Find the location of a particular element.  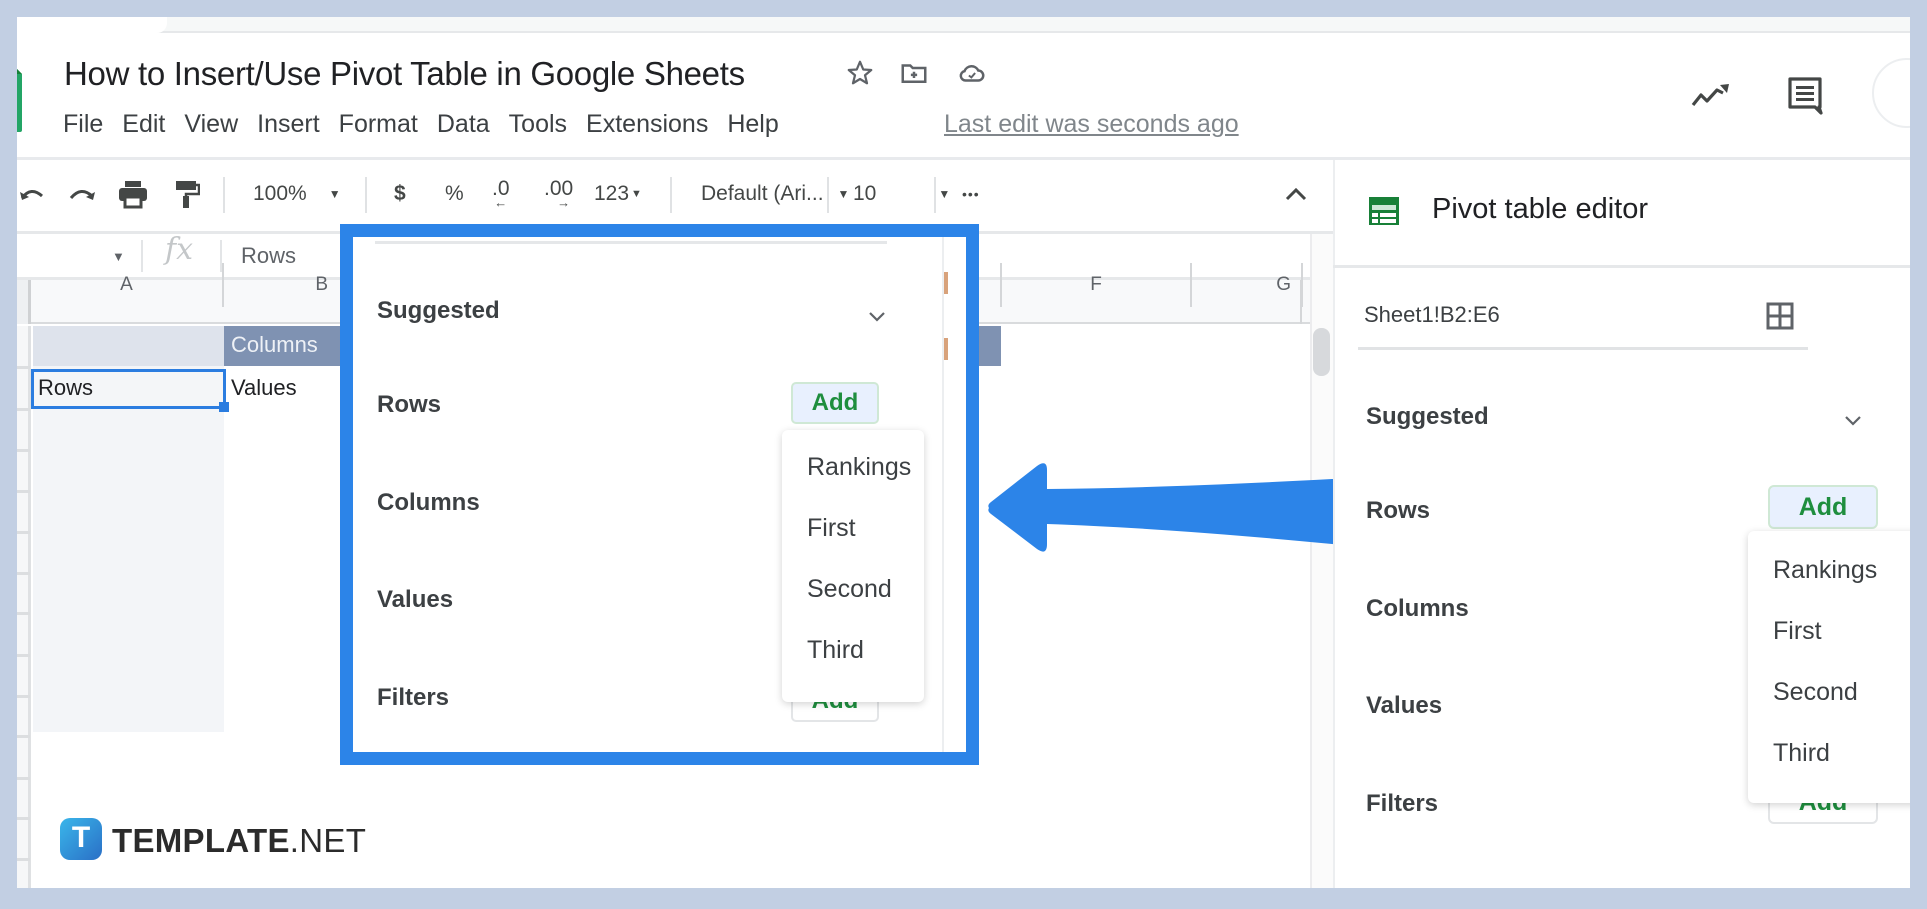

option-rankings: Rankings is located at coordinates (1825, 570).